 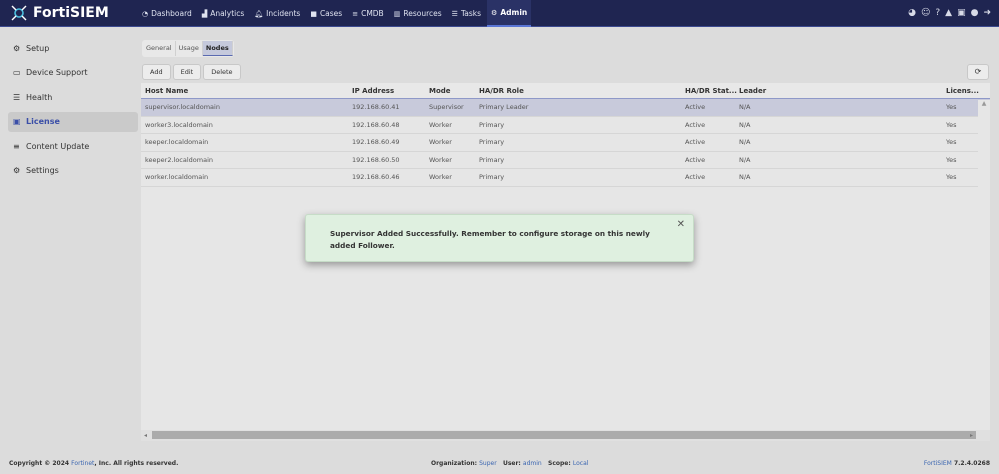 I want to click on nav-admin: ⚙ Admin, so click(x=509, y=13).